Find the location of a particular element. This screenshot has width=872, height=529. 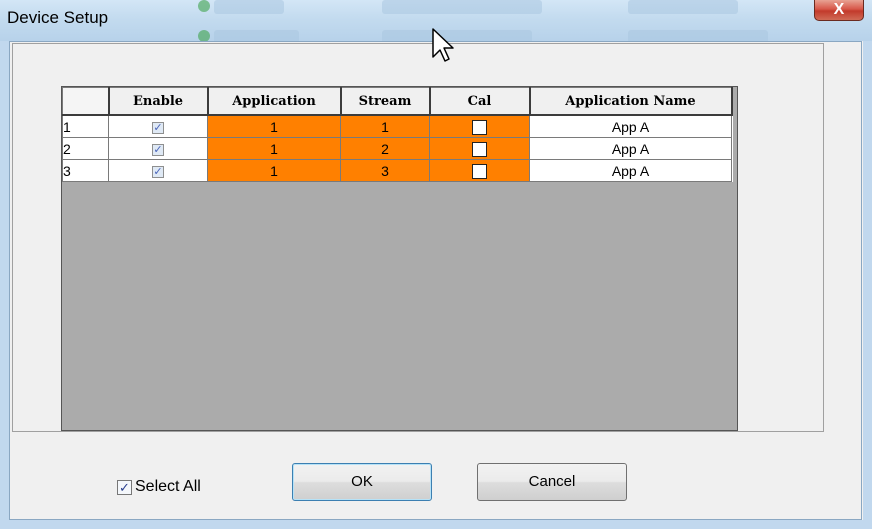

close-button: X is located at coordinates (839, 10).